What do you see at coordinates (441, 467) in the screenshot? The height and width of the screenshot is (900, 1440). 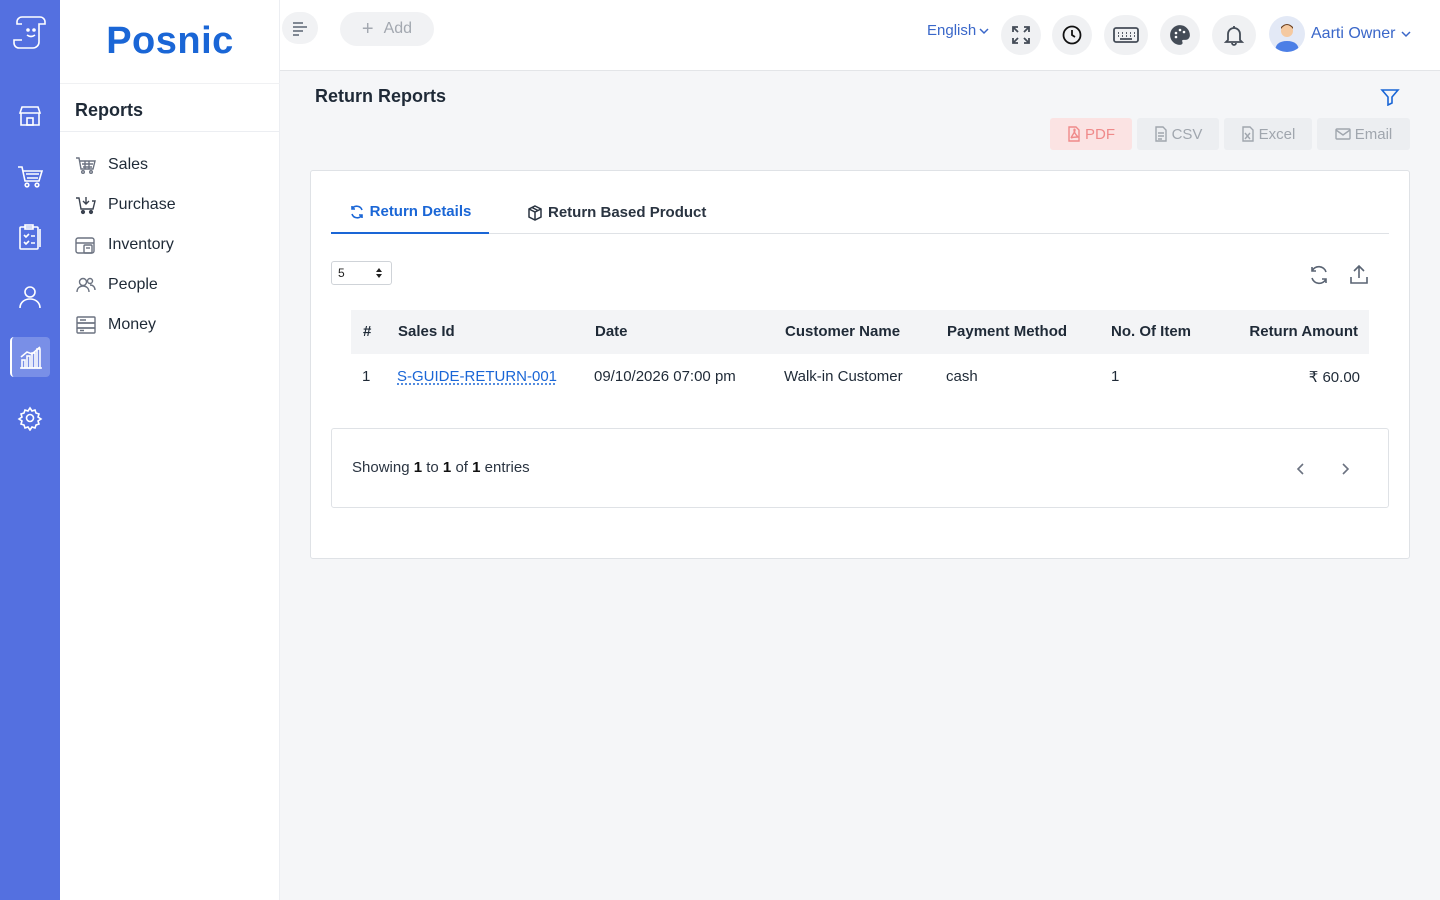 I see `entries-info: Showing 1 to 1 of 1 entries` at bounding box center [441, 467].